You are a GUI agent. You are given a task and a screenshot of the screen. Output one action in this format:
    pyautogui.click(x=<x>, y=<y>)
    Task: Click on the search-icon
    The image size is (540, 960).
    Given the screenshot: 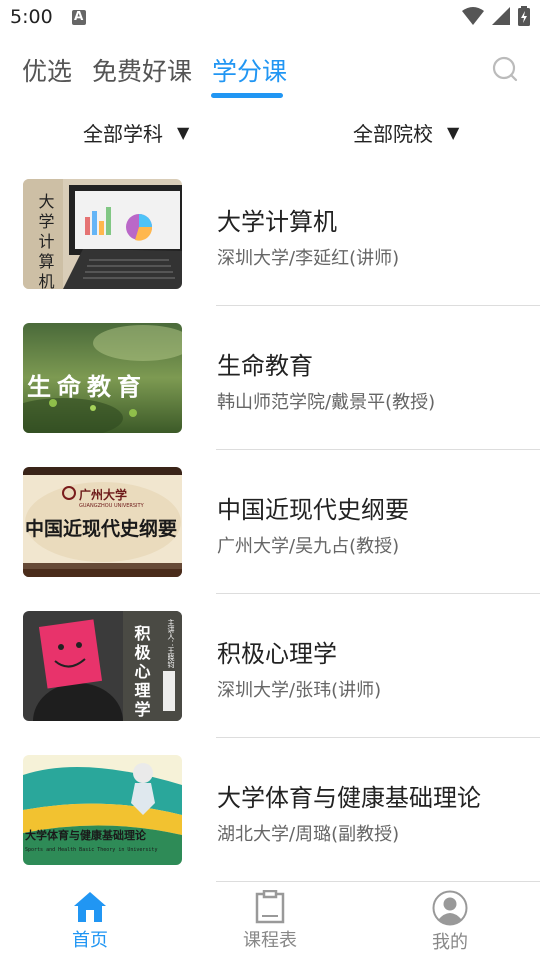 What is the action you would take?
    pyautogui.click(x=505, y=69)
    